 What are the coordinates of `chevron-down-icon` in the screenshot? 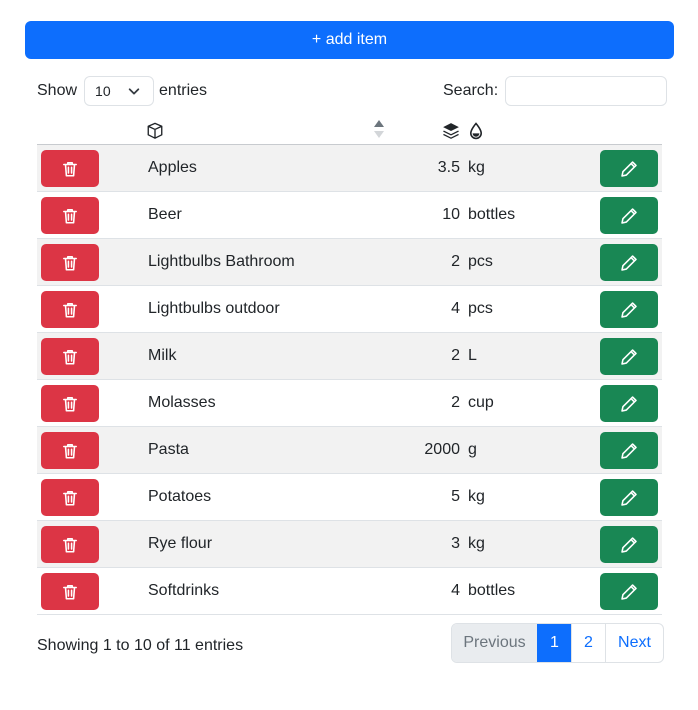 It's located at (134, 90).